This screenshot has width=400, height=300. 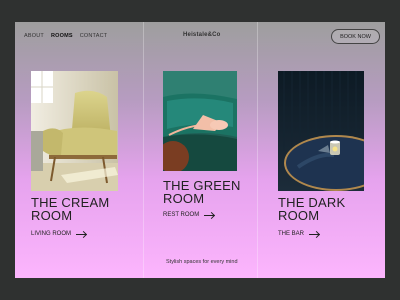 I want to click on green-room-photo, so click(x=200, y=121).